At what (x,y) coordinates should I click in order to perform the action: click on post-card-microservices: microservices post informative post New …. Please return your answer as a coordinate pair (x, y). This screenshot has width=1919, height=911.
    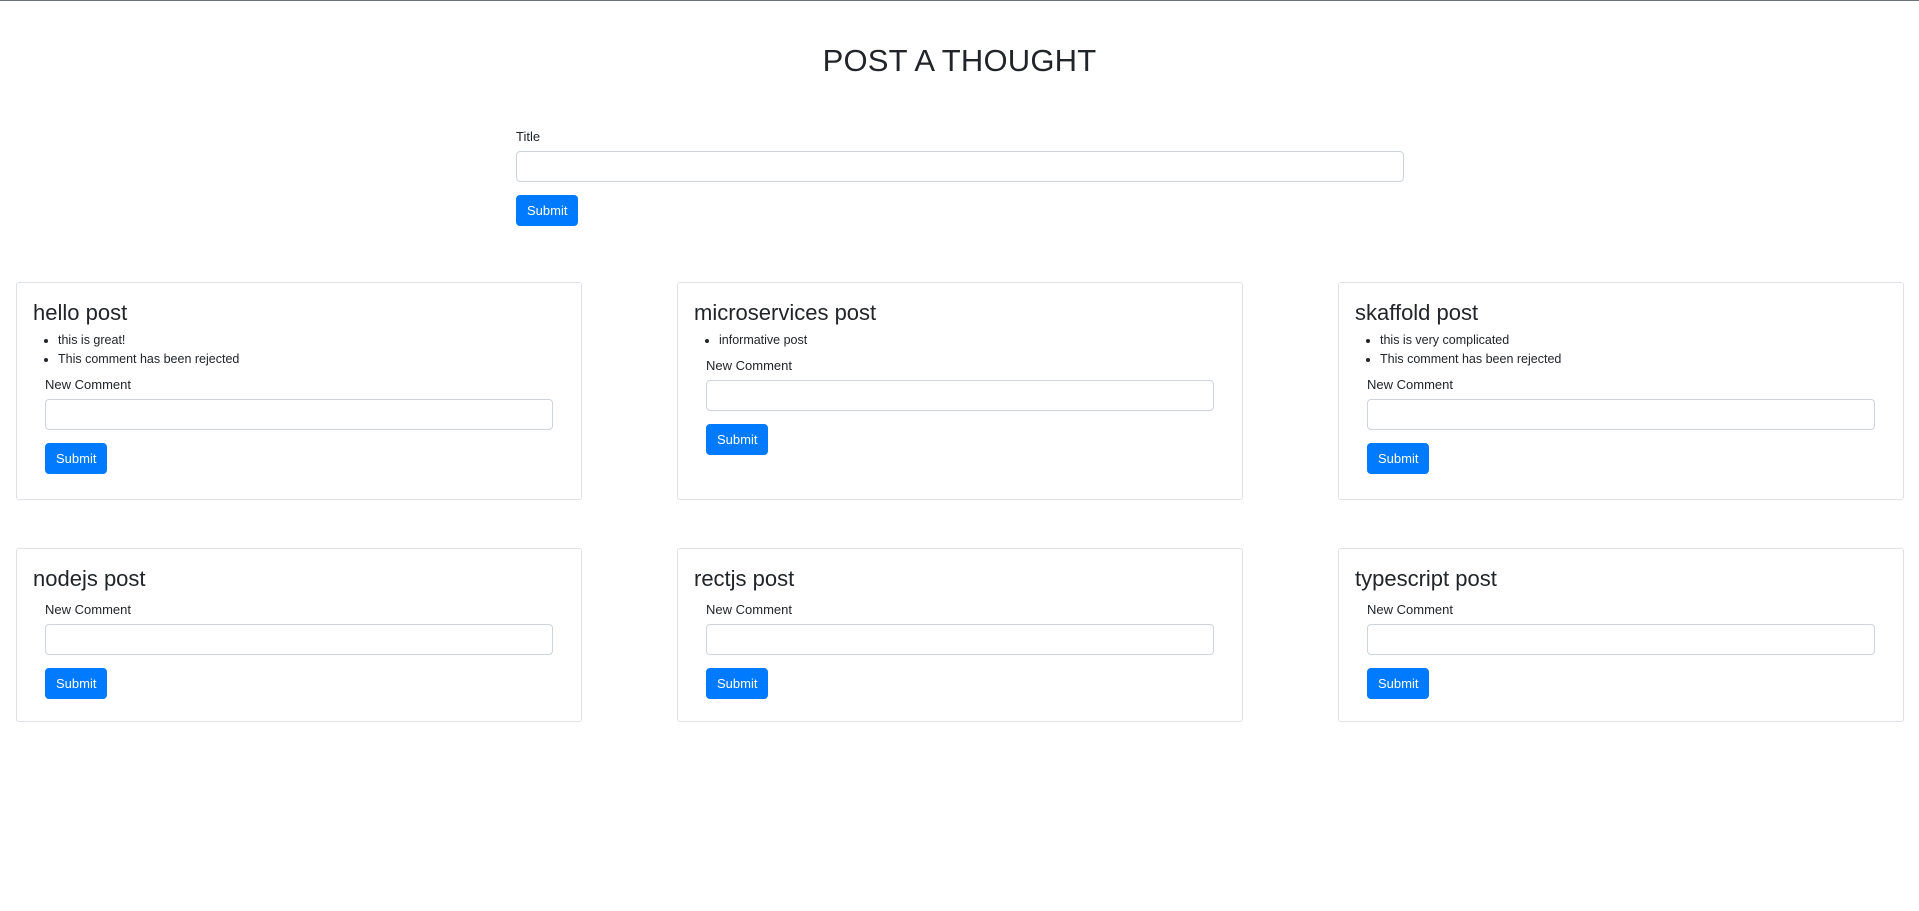
    Looking at the image, I should click on (960, 391).